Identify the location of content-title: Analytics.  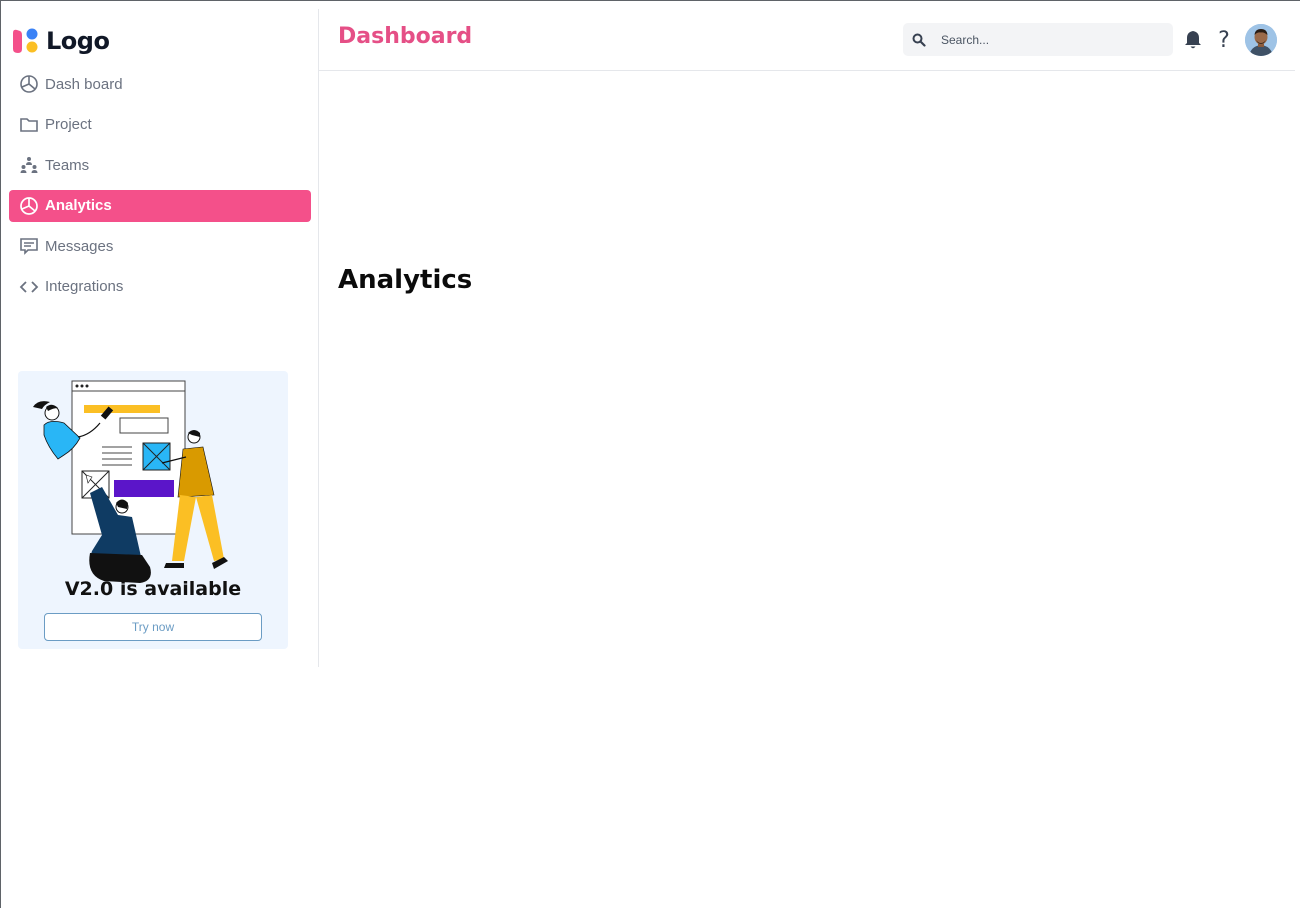
(405, 280).